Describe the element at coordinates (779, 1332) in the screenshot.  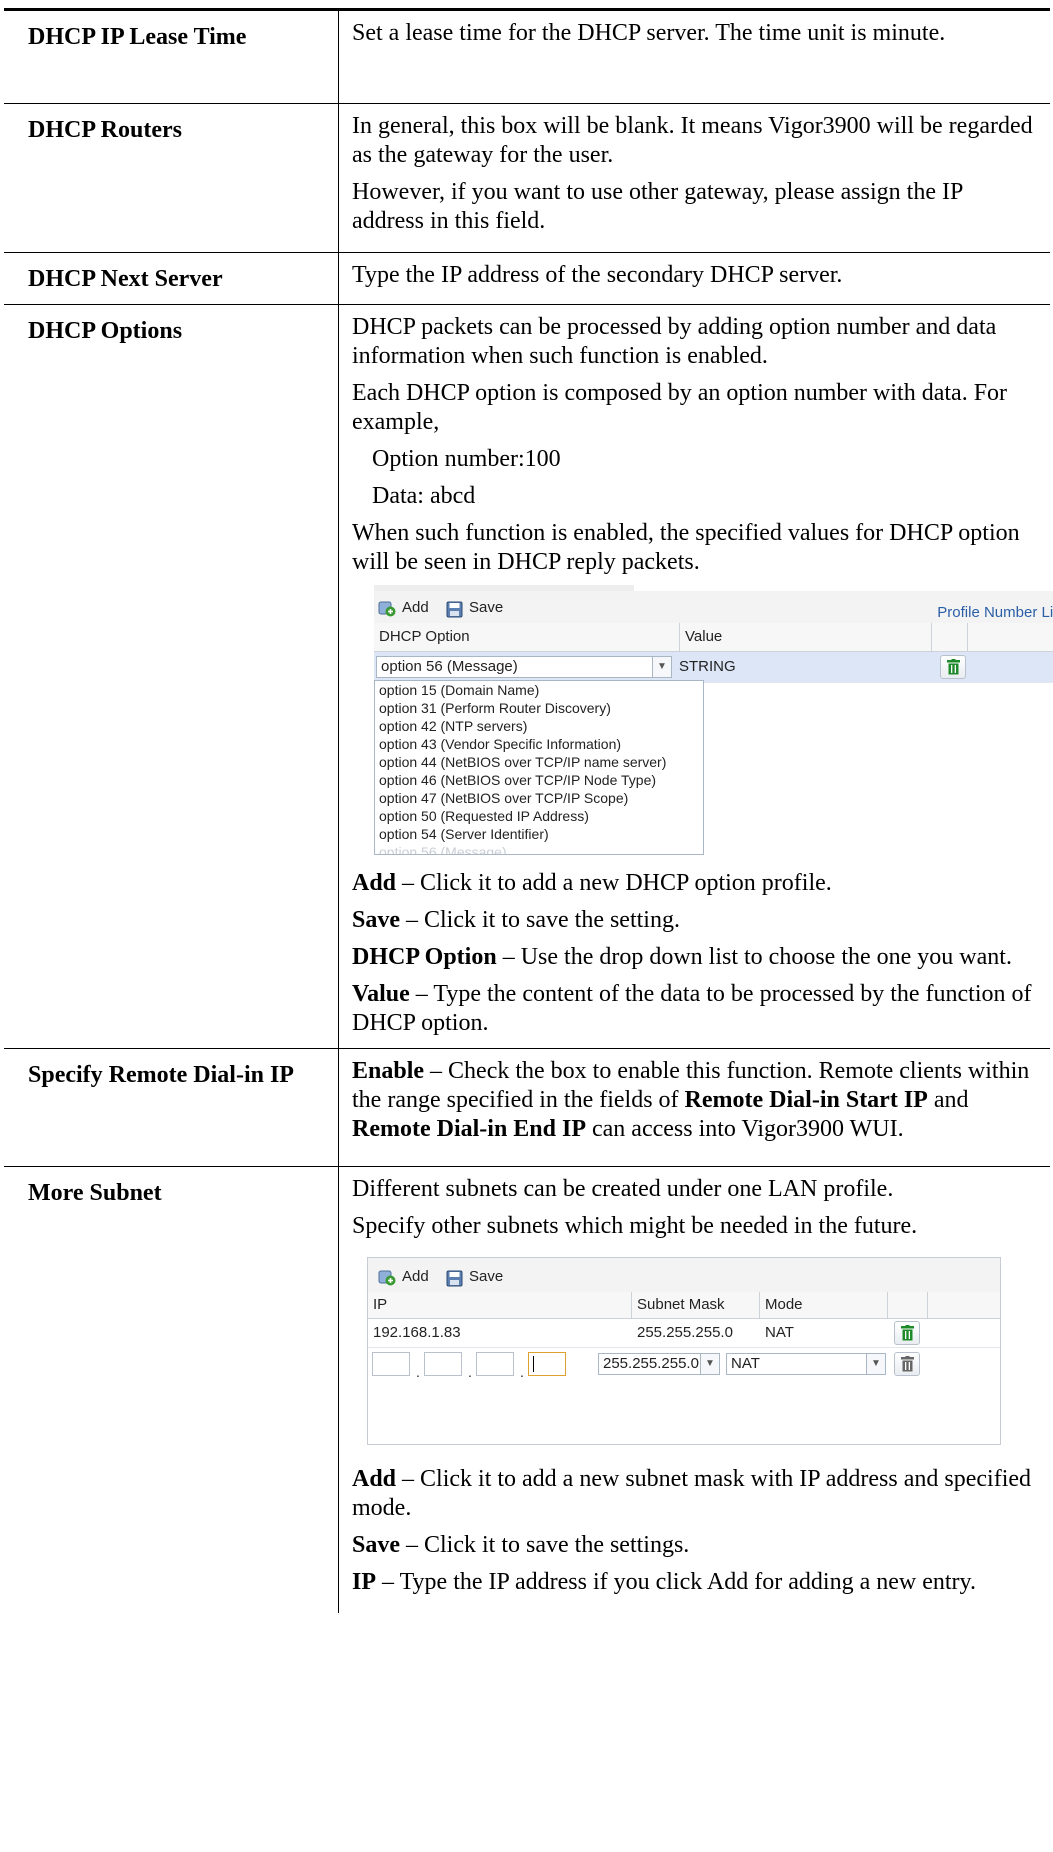
I see `subnet-mode: NAT` at that location.